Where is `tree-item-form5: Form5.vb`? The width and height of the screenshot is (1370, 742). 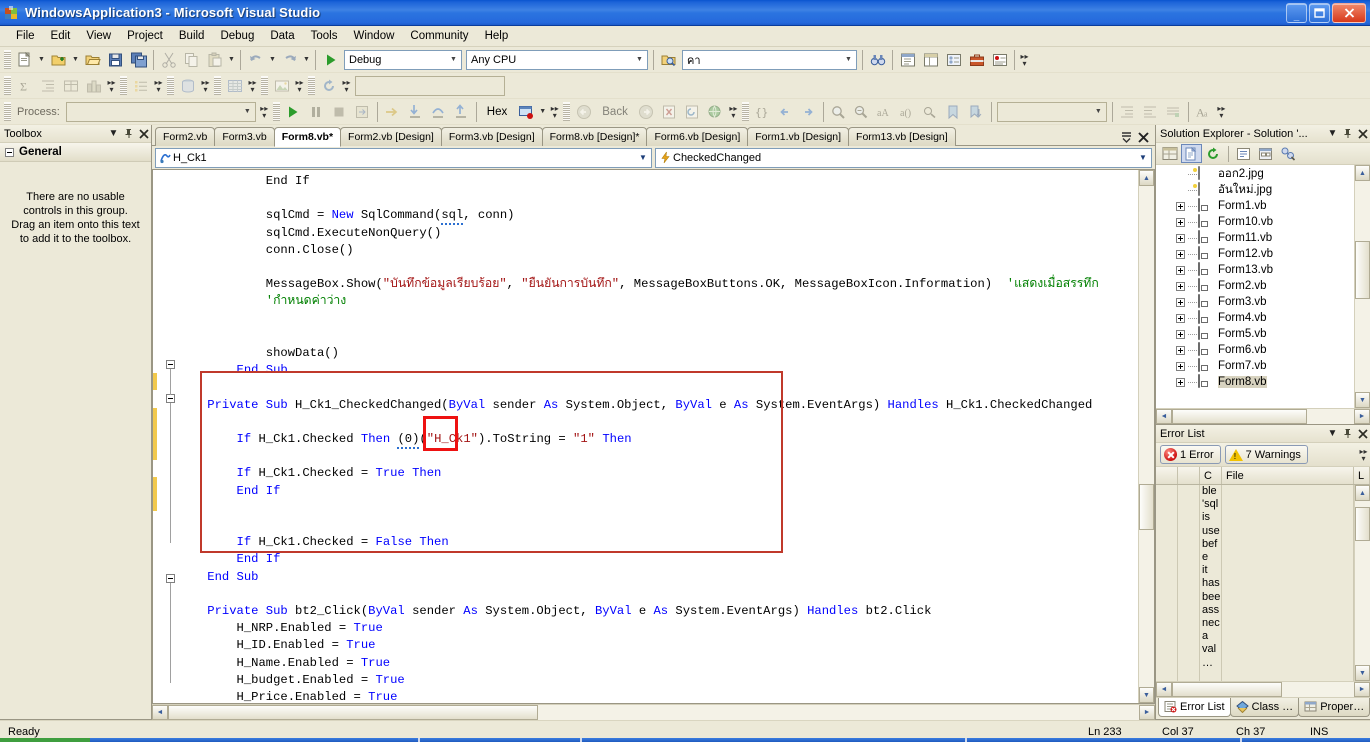
tree-item-form5: Form5.vb is located at coordinates (1255, 334).